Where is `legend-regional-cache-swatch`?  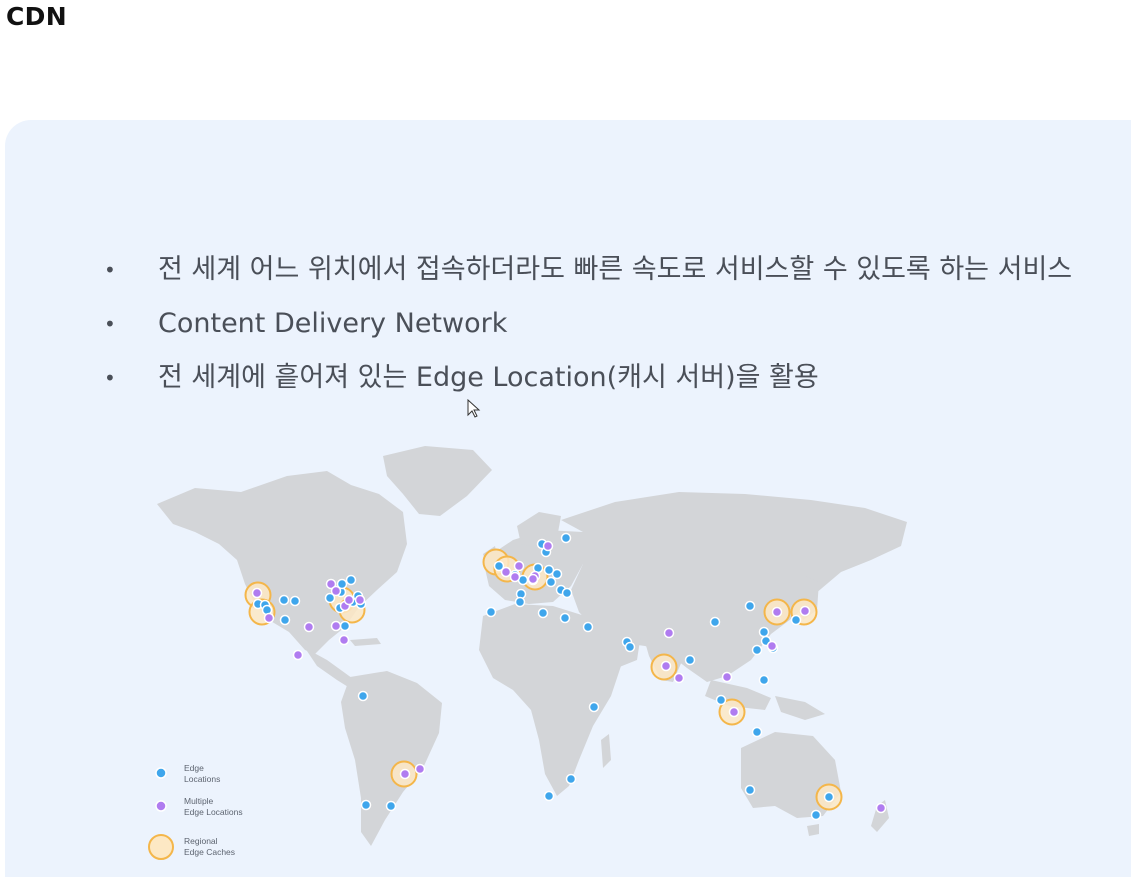 legend-regional-cache-swatch is located at coordinates (161, 847).